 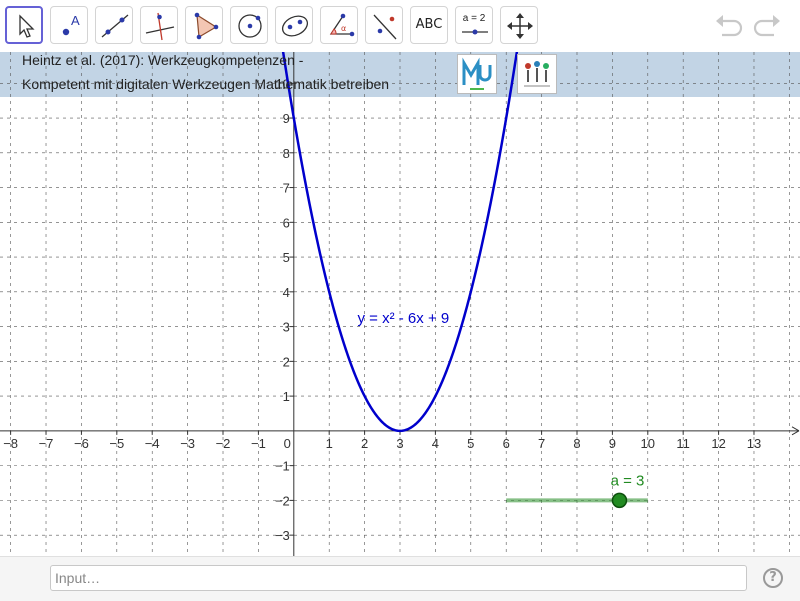 What do you see at coordinates (187, 443) in the screenshot?
I see `x-tick-label: −3` at bounding box center [187, 443].